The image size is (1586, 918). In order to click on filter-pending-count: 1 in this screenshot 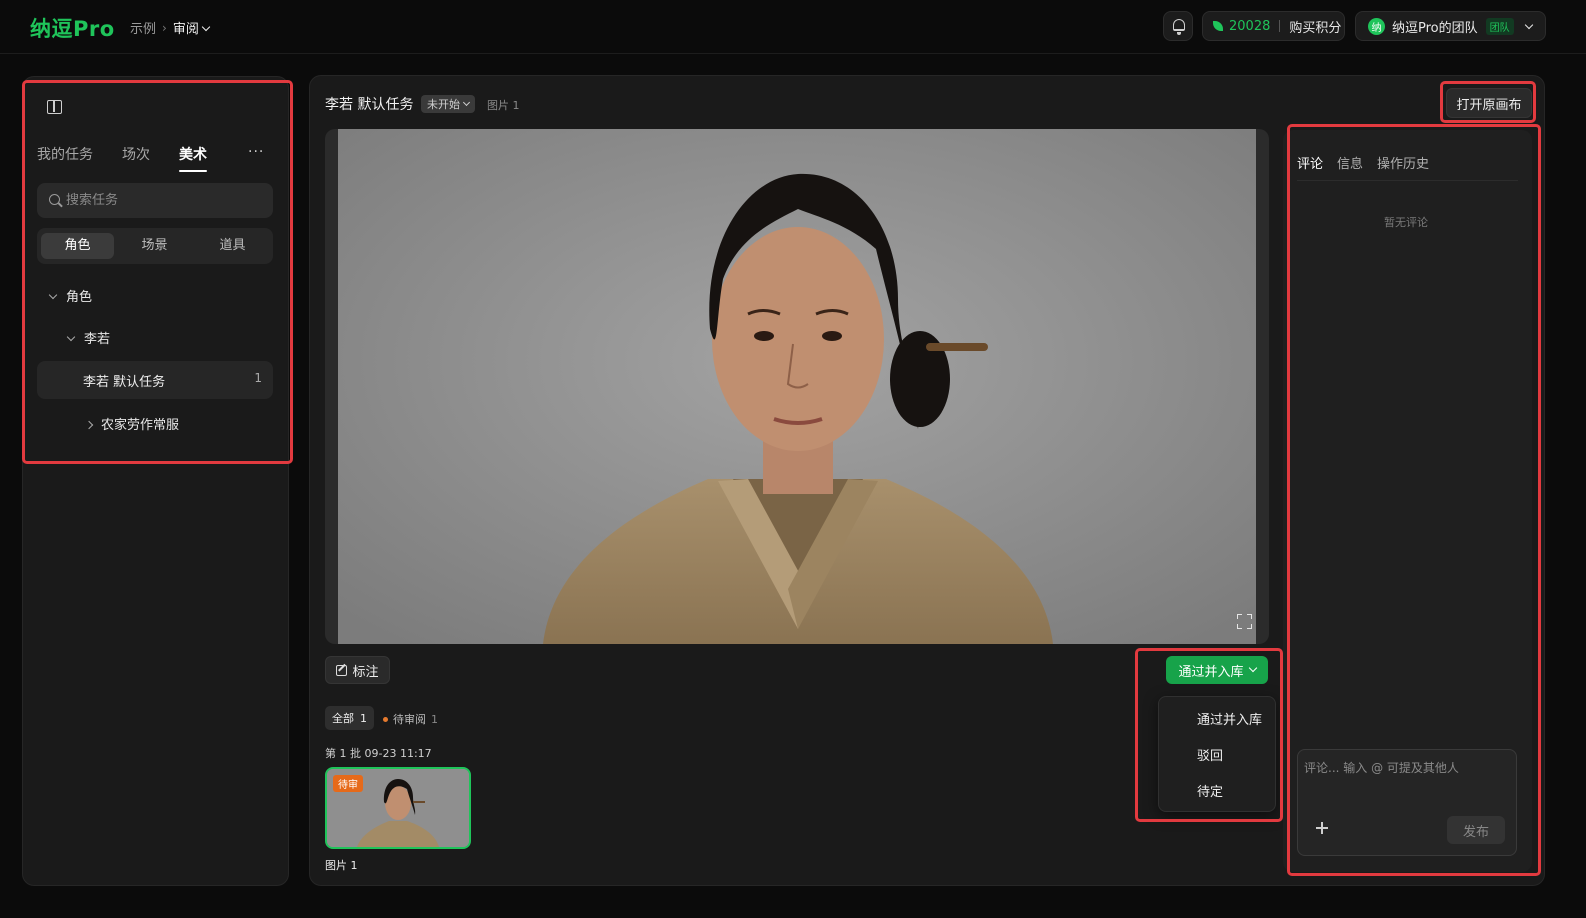, I will do `click(434, 719)`.